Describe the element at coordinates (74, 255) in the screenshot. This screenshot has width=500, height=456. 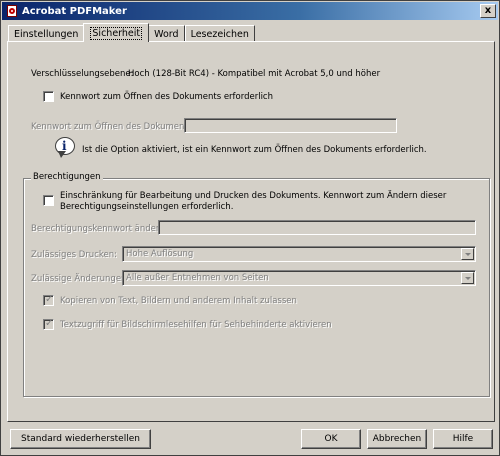
I see `allowed-printing-label: Zulässiges Drucken:` at that location.